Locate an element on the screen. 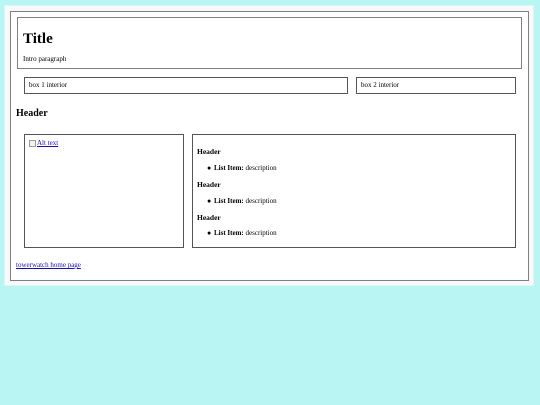  broken-image-icon is located at coordinates (32, 143).